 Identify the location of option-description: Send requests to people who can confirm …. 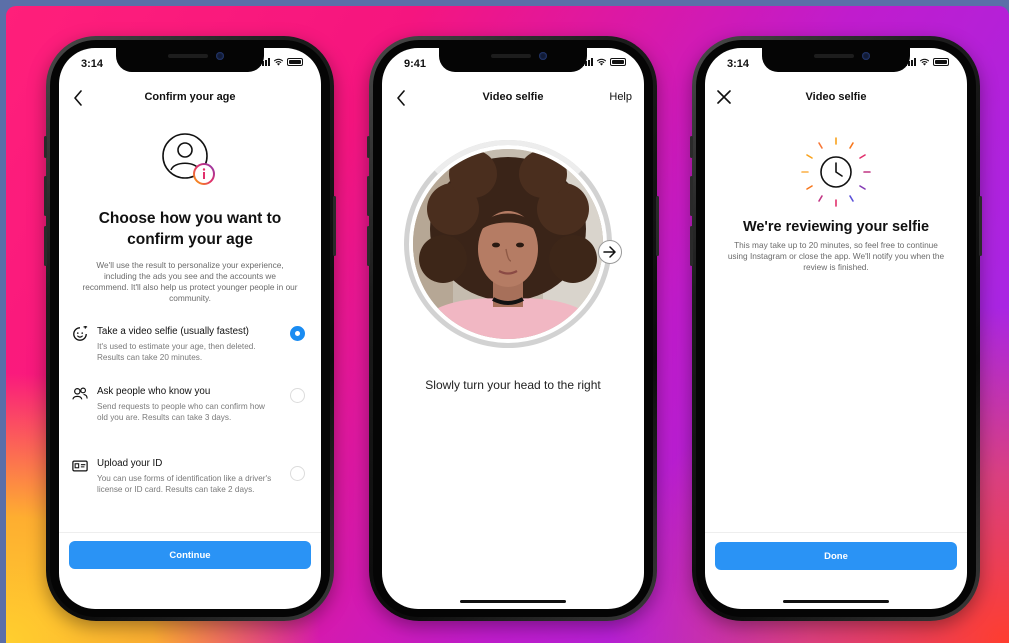
(181, 412).